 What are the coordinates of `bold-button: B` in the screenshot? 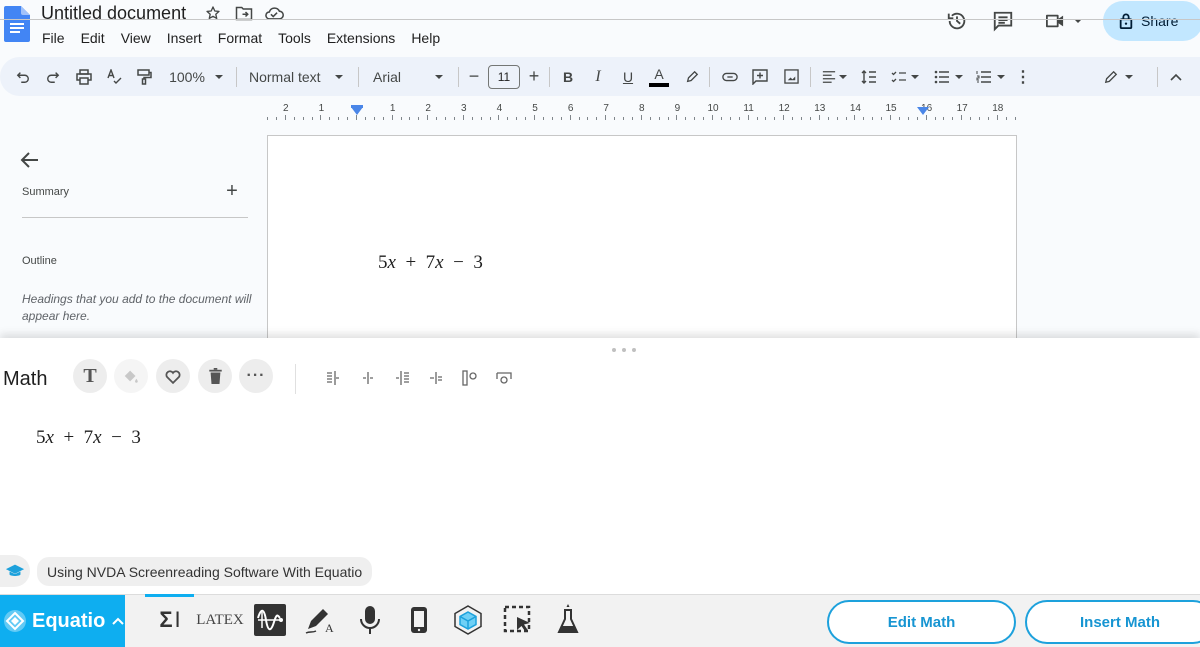 It's located at (568, 76).